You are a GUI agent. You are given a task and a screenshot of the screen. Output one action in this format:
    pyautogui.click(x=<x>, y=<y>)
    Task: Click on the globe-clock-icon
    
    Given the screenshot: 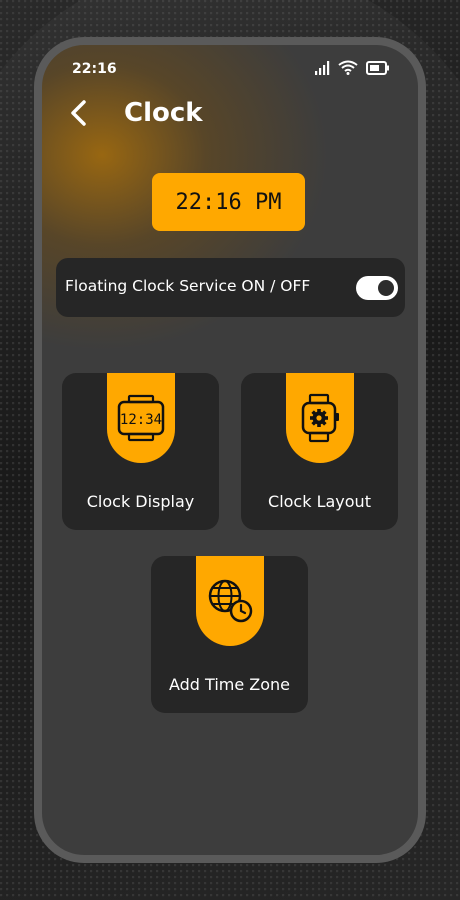 What is the action you would take?
    pyautogui.click(x=230, y=601)
    